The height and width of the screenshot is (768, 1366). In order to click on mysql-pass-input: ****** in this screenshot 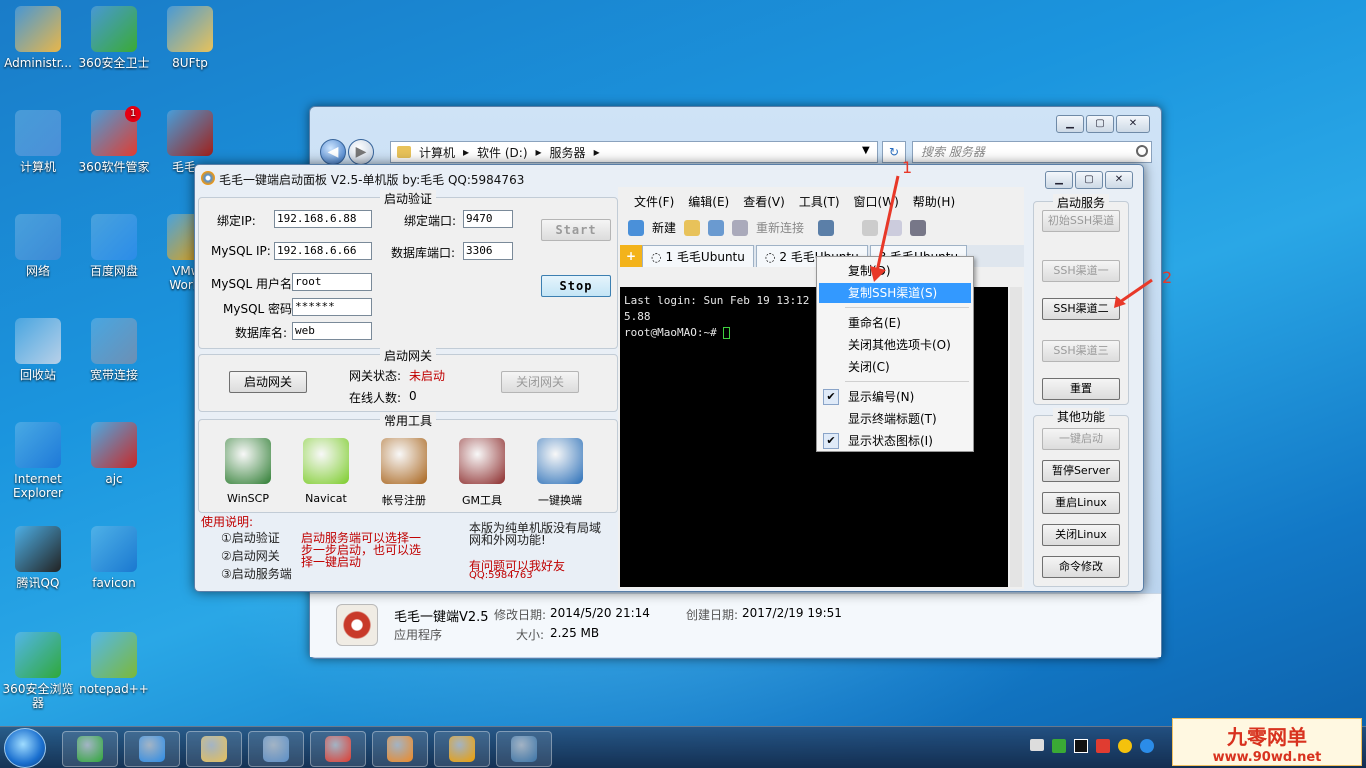, I will do `click(332, 307)`.